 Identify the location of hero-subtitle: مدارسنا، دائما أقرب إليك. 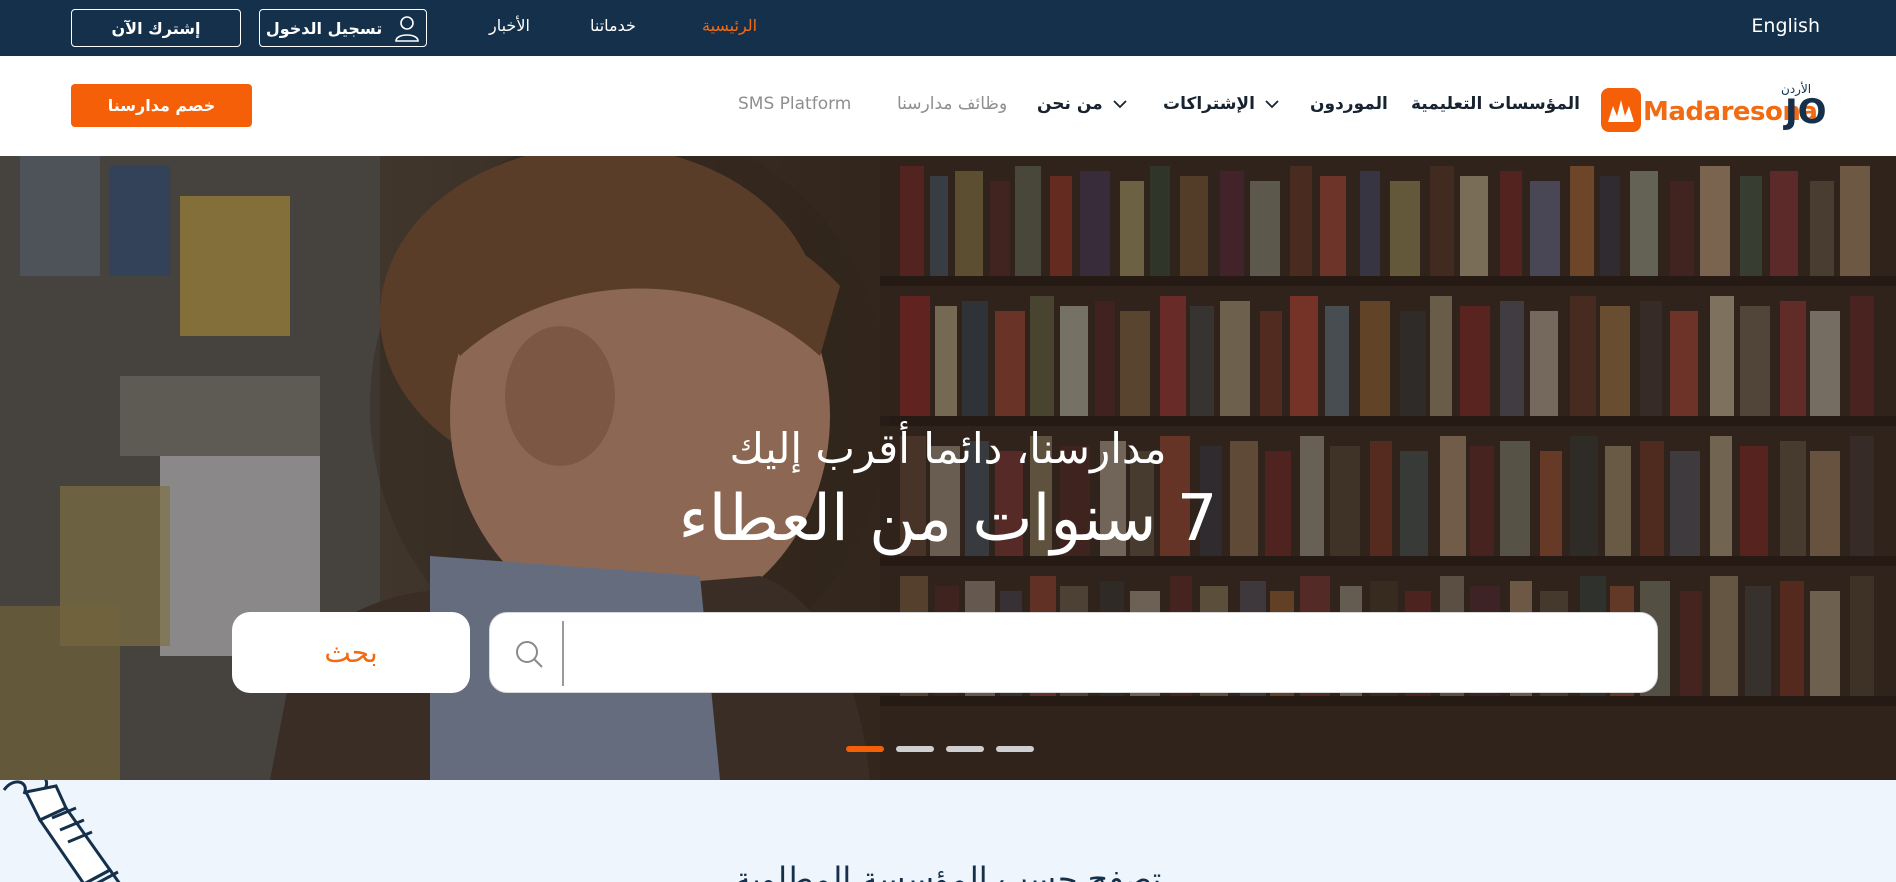
(948, 448).